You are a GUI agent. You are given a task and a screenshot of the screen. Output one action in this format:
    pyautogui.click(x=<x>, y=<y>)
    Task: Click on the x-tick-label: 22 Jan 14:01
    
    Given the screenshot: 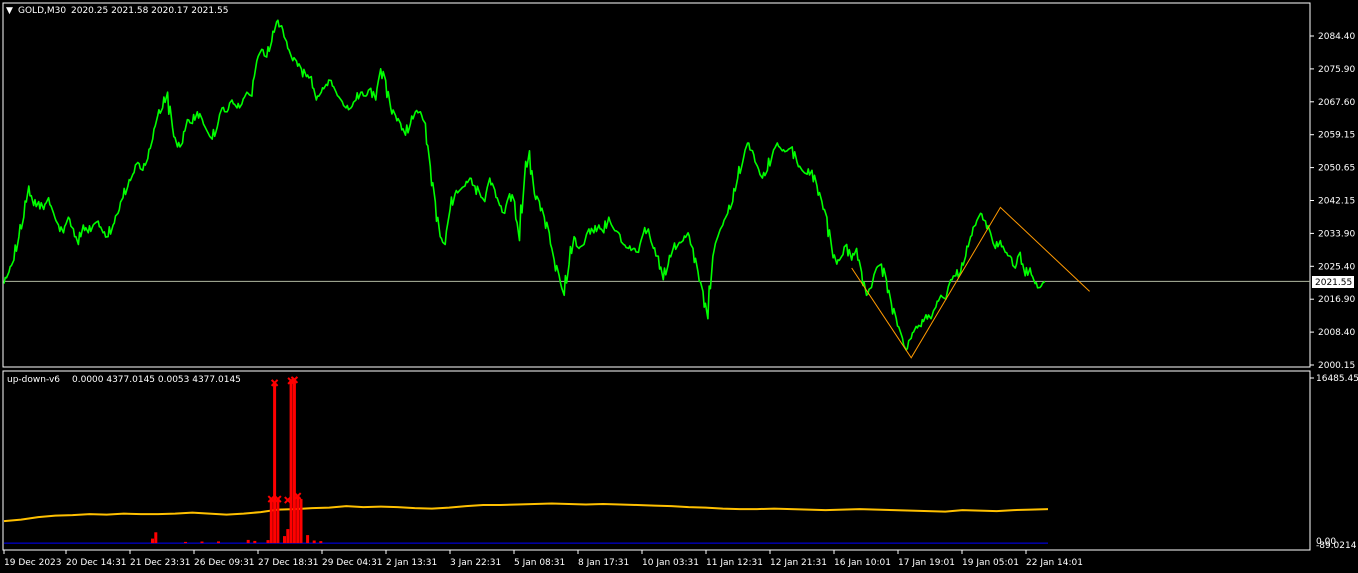 What is the action you would take?
    pyautogui.click(x=1054, y=563)
    